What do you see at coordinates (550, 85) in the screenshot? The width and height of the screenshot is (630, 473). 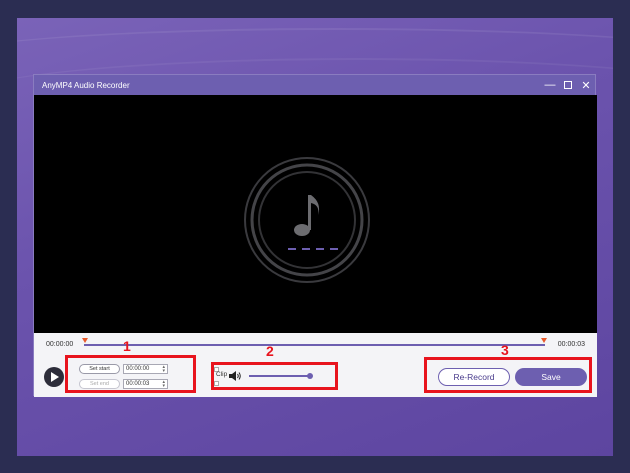 I see `minimize-icon: —` at bounding box center [550, 85].